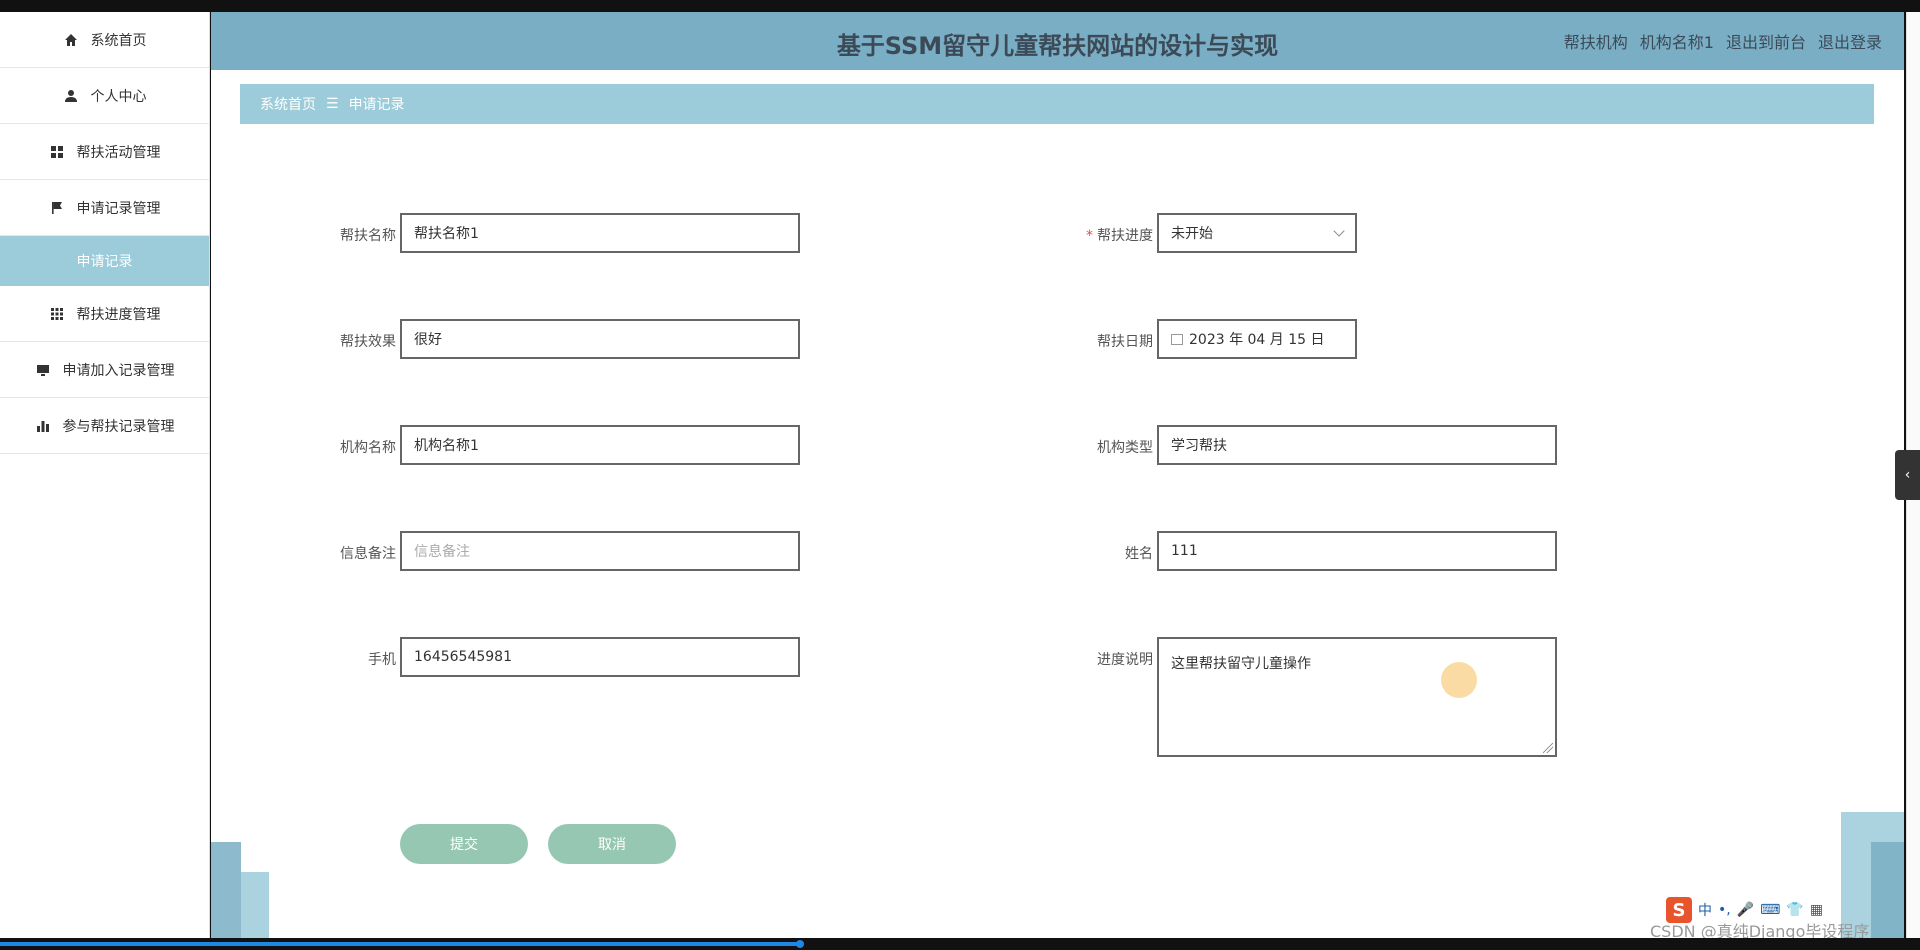 The height and width of the screenshot is (950, 1920). What do you see at coordinates (1766, 41) in the screenshot?
I see `exit-front-link: 退出到前台` at bounding box center [1766, 41].